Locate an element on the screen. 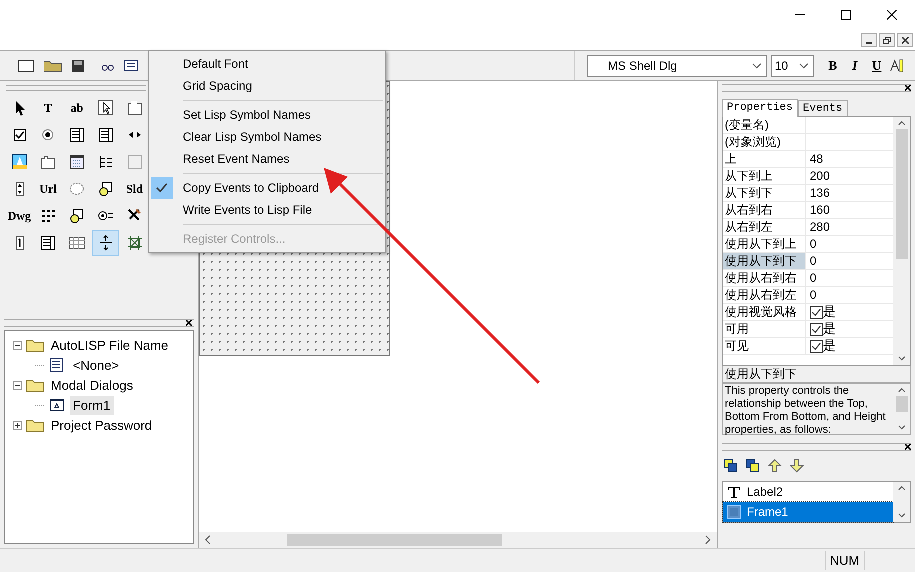 The width and height of the screenshot is (915, 572). menu-item: Write Events to Lisp File is located at coordinates (267, 210).